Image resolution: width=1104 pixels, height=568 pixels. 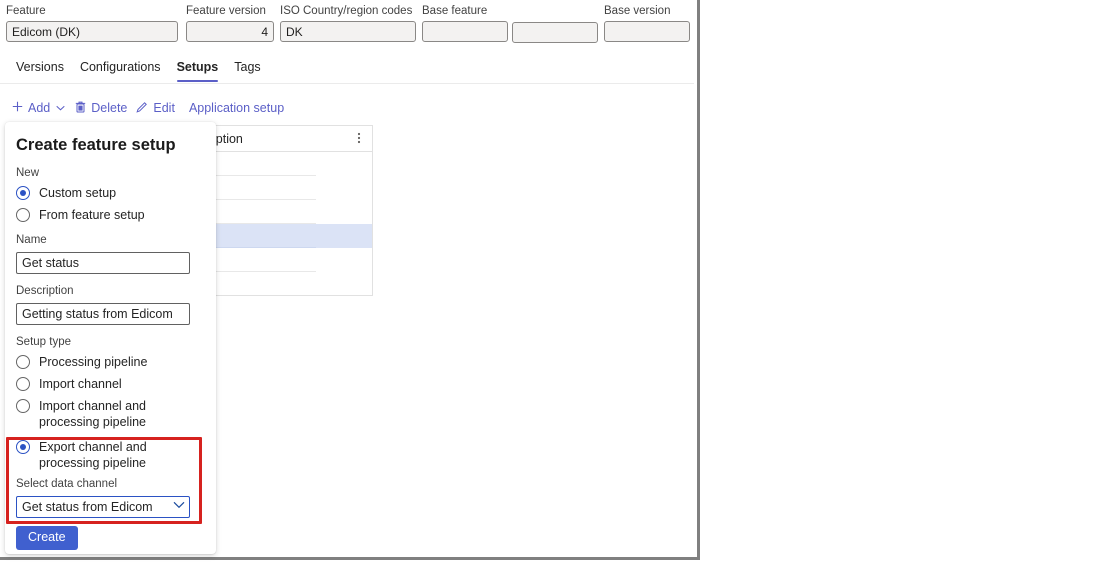 What do you see at coordinates (347, 108) in the screenshot?
I see `command-bar: Add Delete Edit Application setup` at bounding box center [347, 108].